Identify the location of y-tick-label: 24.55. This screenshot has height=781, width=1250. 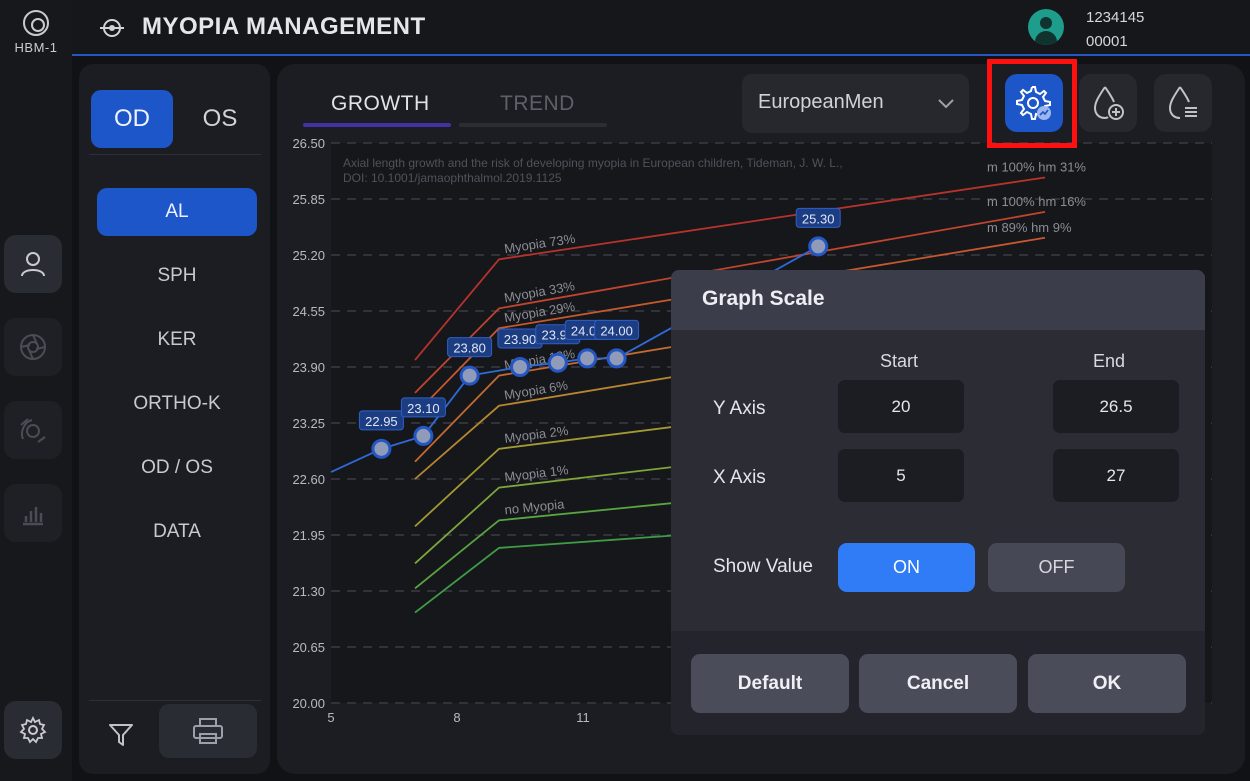
(308, 311).